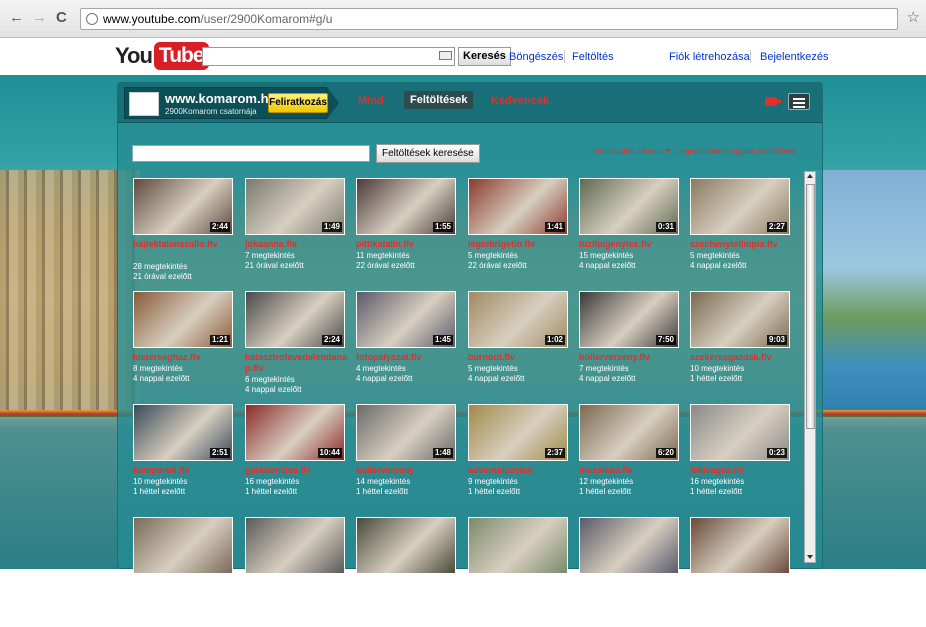 The height and width of the screenshot is (627, 926). Describe the element at coordinates (518, 206) in the screenshot. I see `video-thumbnail: 1:41` at that location.